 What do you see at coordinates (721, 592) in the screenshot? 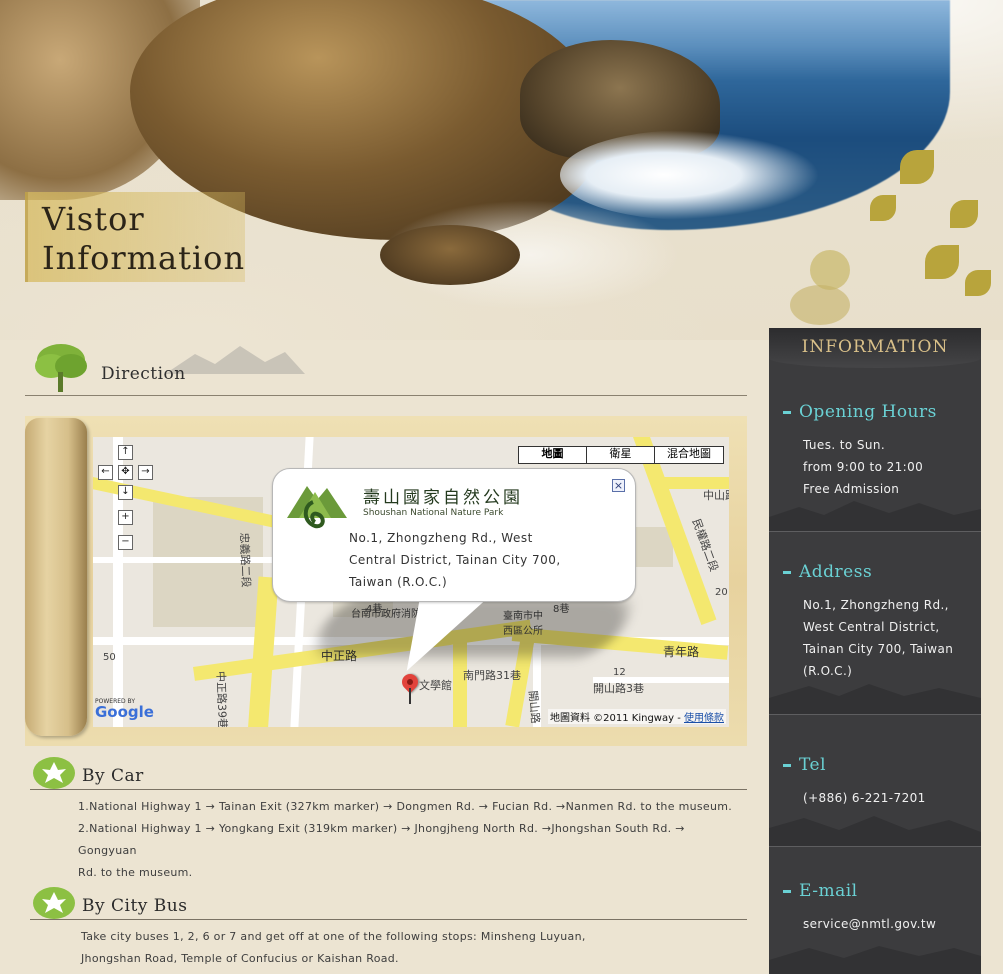
I see `map-number: 20` at bounding box center [721, 592].